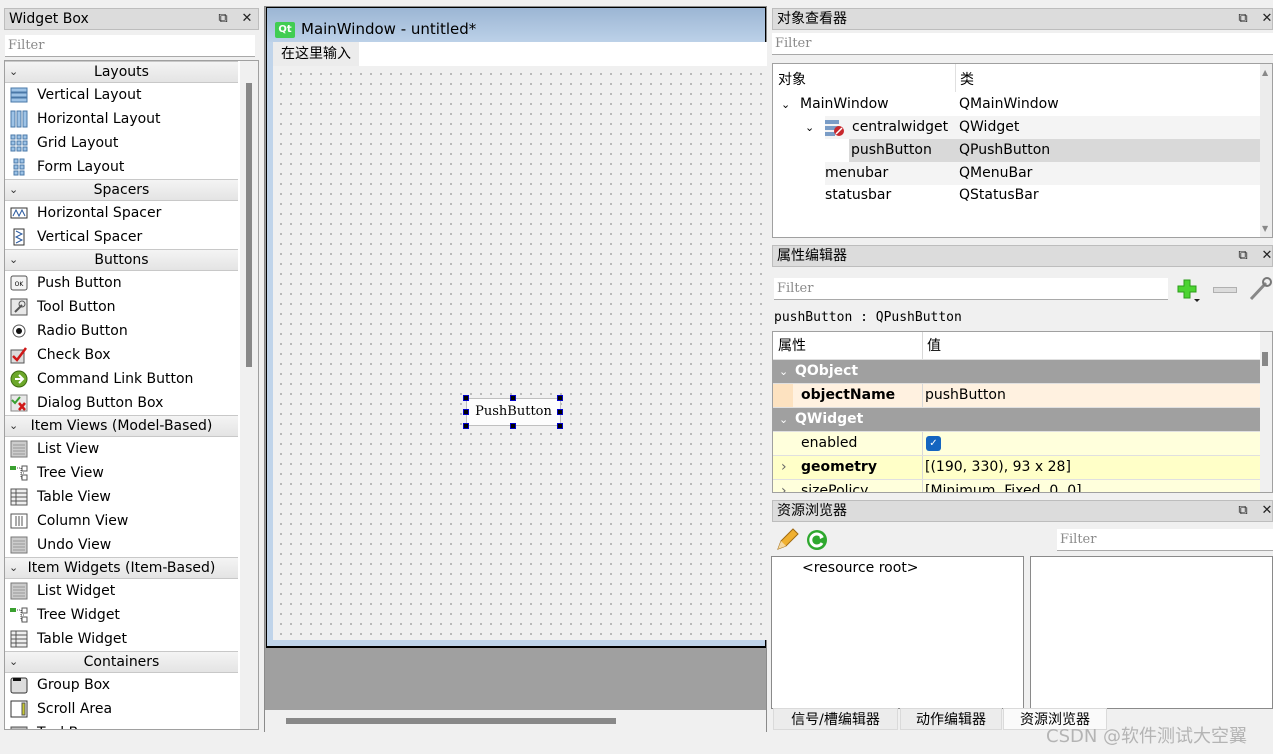  What do you see at coordinates (121, 639) in the screenshot?
I see `widget-item: Table Widget` at bounding box center [121, 639].